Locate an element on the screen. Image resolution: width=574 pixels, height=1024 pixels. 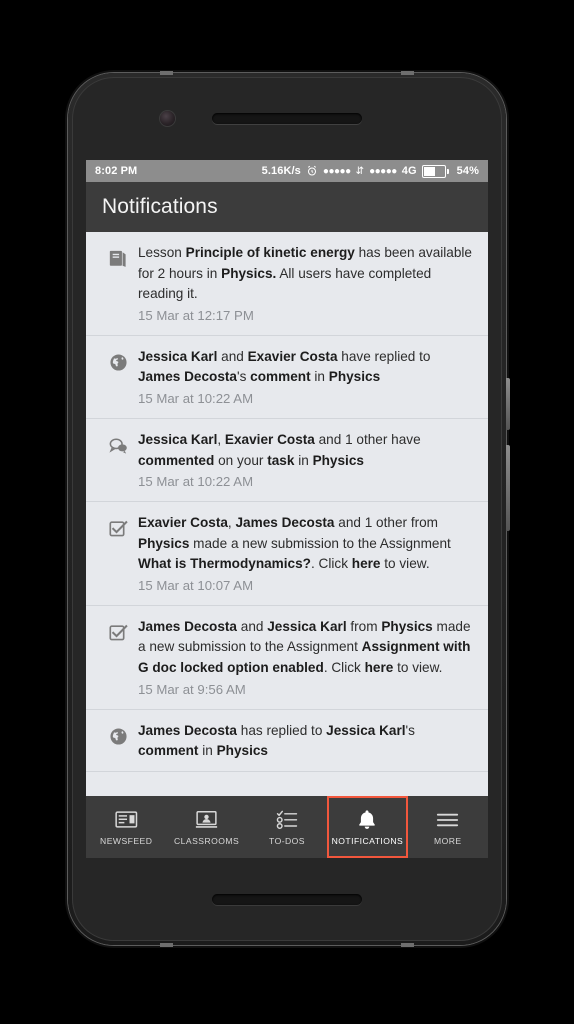
antenna-line-top-right is located at coordinates (407, 73).